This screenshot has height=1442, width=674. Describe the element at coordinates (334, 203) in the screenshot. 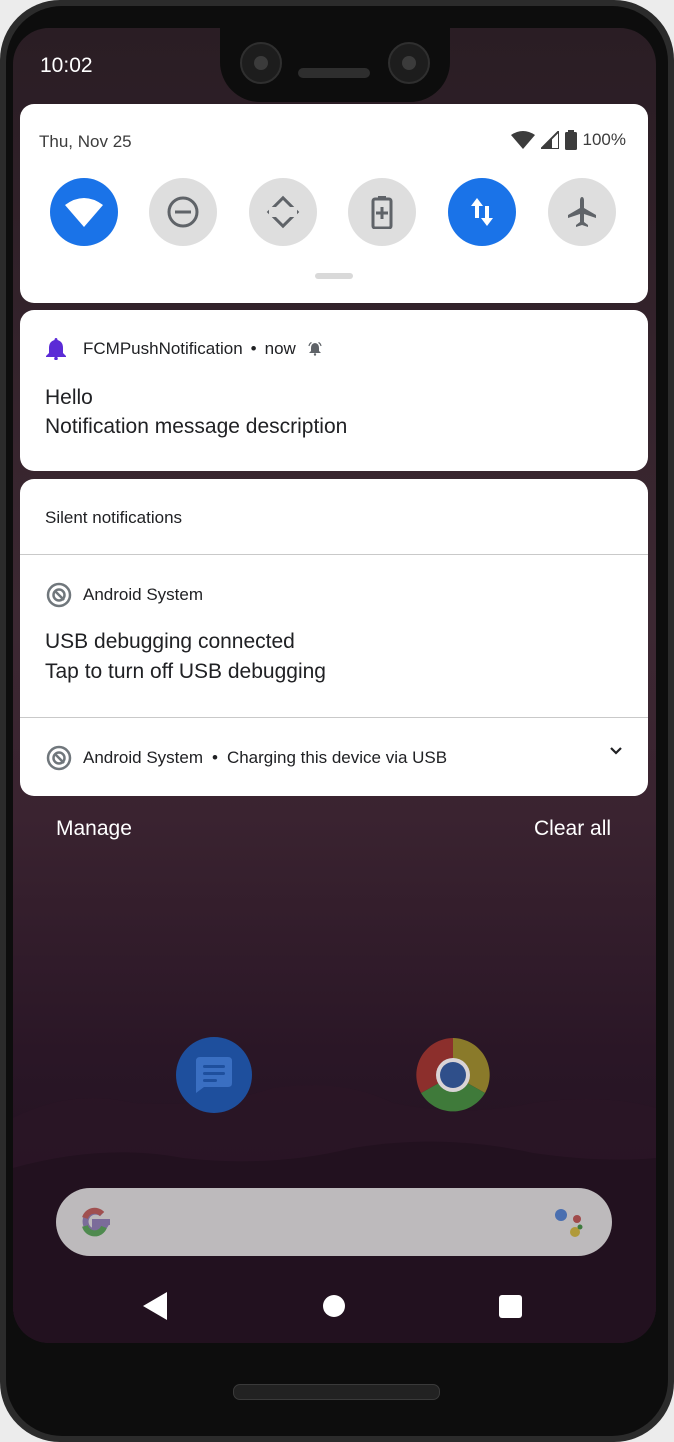

I see `quick-settings-panel: Thu, Nov 25 100%` at that location.